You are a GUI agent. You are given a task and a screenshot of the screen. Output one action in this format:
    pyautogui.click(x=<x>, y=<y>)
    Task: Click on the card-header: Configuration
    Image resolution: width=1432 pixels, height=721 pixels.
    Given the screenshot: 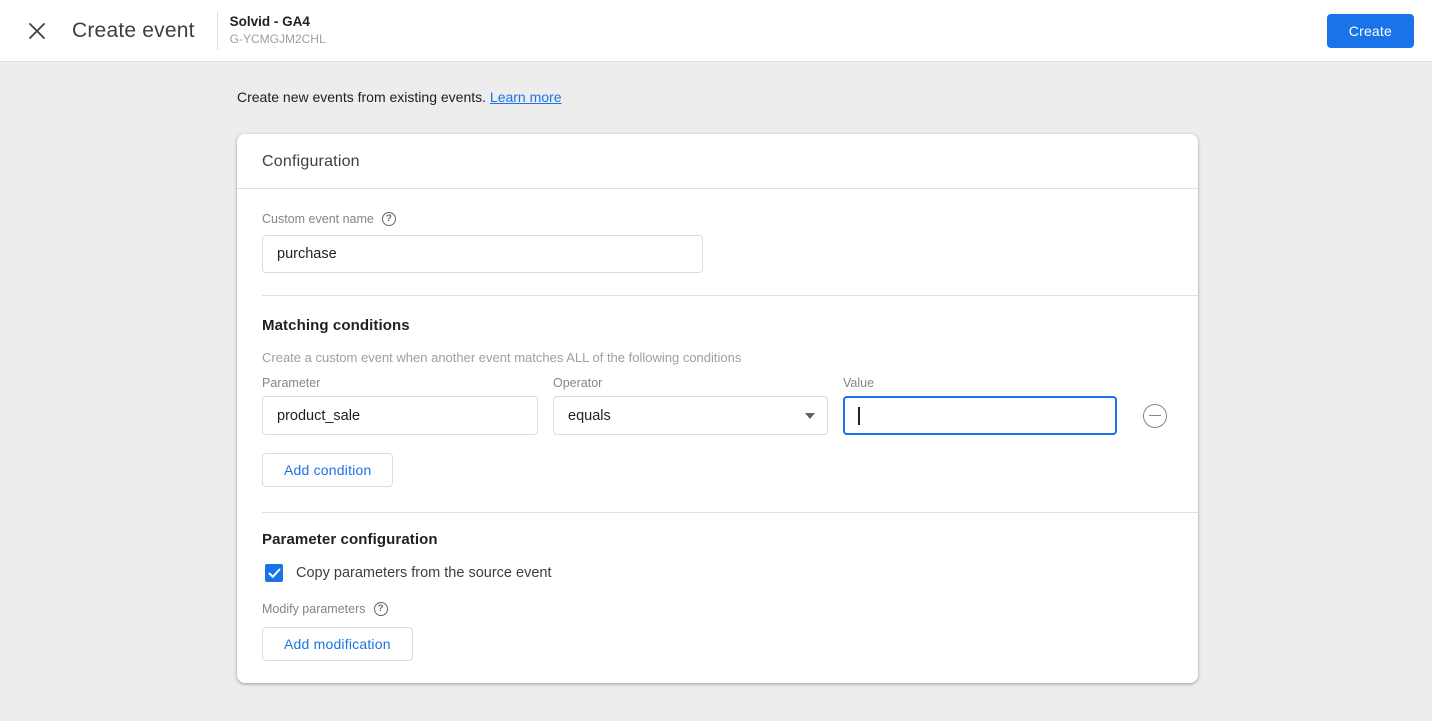 What is the action you would take?
    pyautogui.click(x=717, y=161)
    